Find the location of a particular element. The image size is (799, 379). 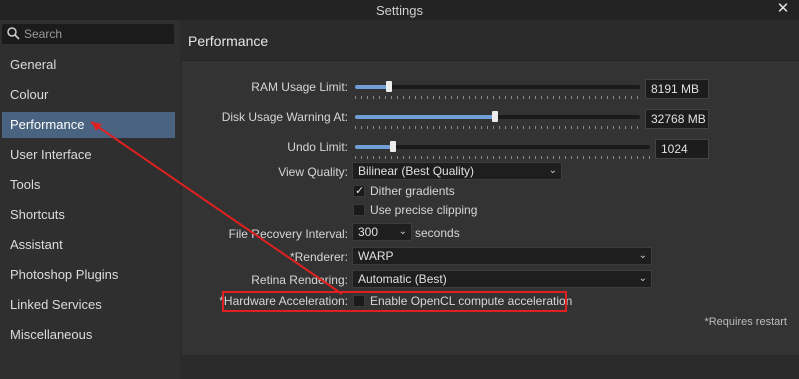

disk-slider-ticks is located at coordinates (497, 127).